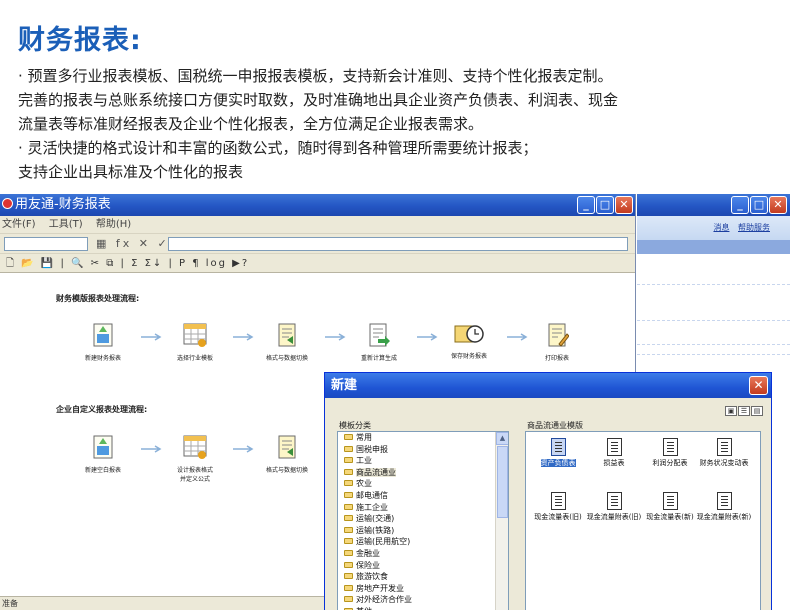 The width and height of the screenshot is (790, 610). I want to click on category-label: 金融业, so click(368, 553).